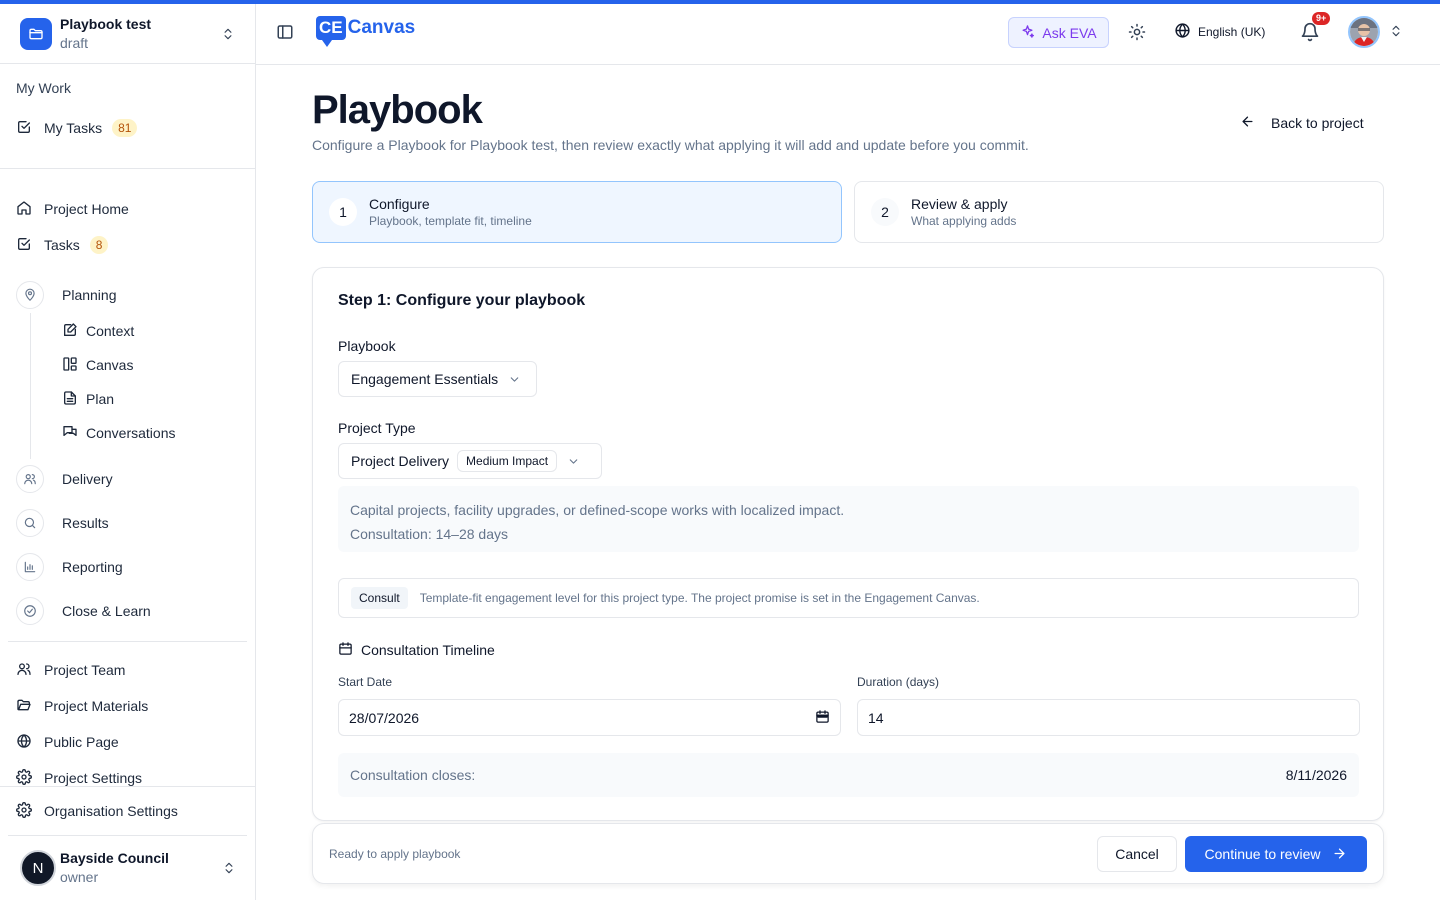 This screenshot has width=1440, height=900. I want to click on sidebar-item-label: Tasks, so click(62, 245).